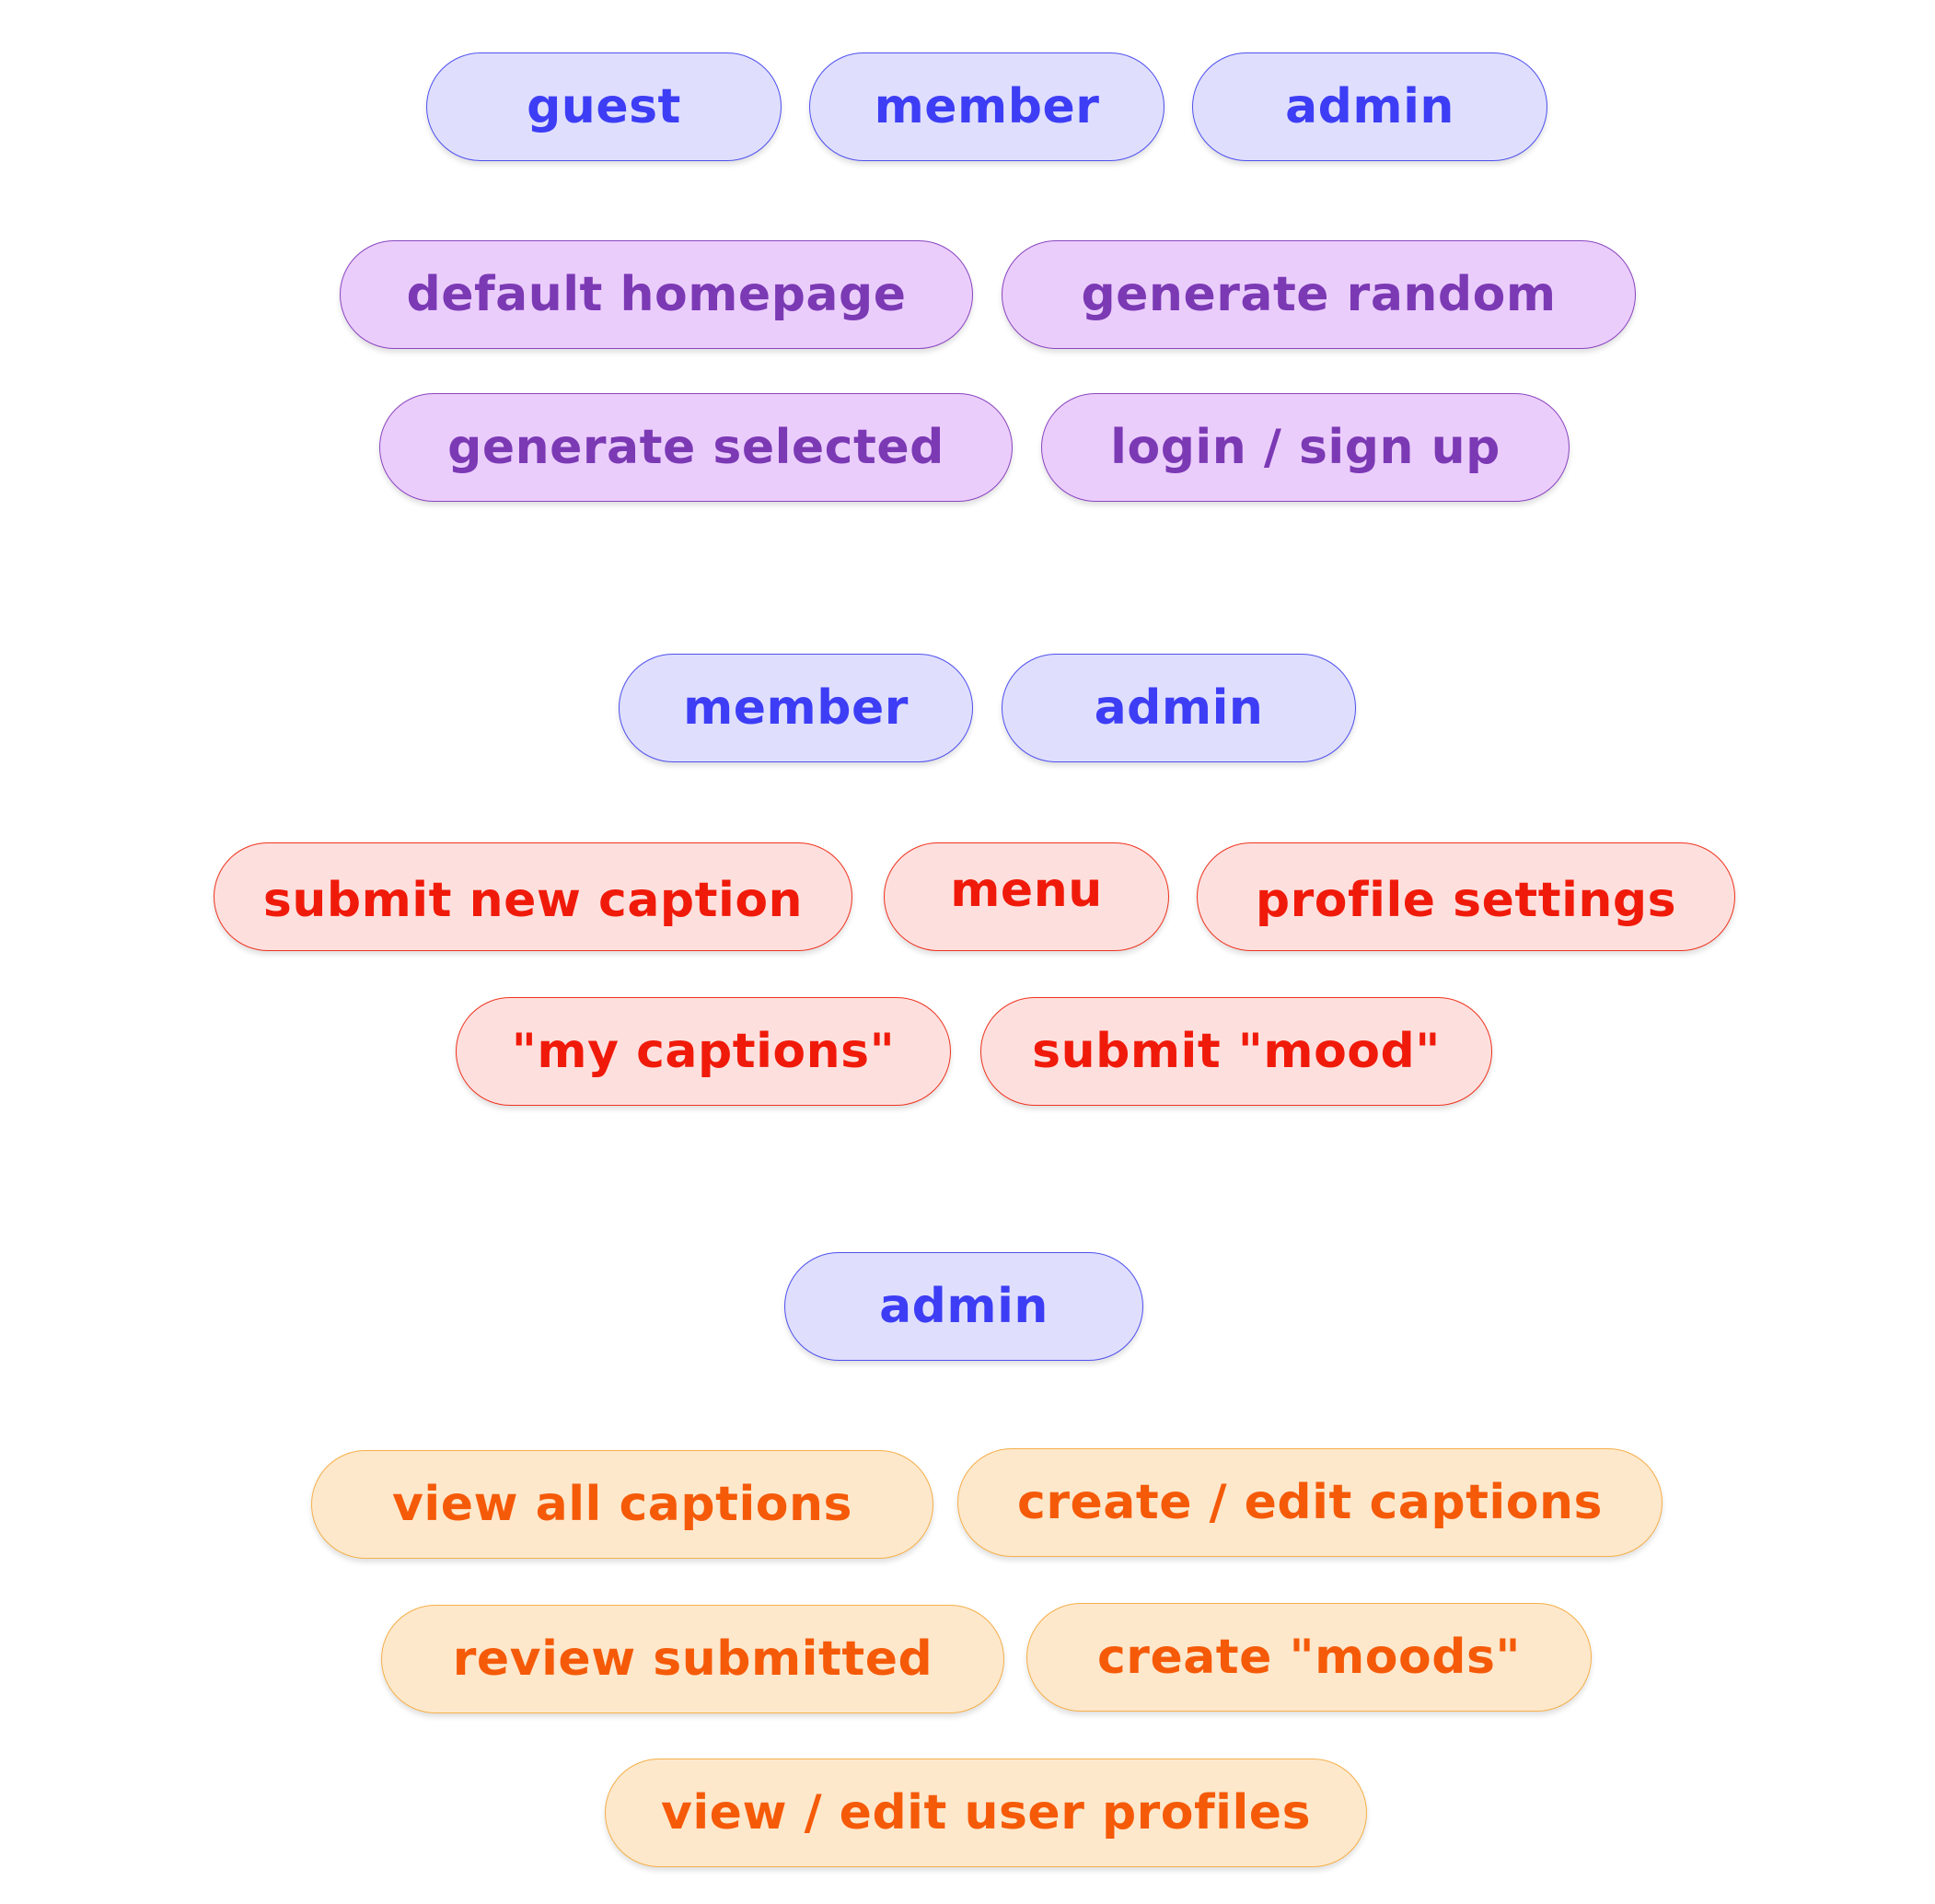 Image resolution: width=1935 pixels, height=1904 pixels. I want to click on role-label: guest, so click(604, 106).